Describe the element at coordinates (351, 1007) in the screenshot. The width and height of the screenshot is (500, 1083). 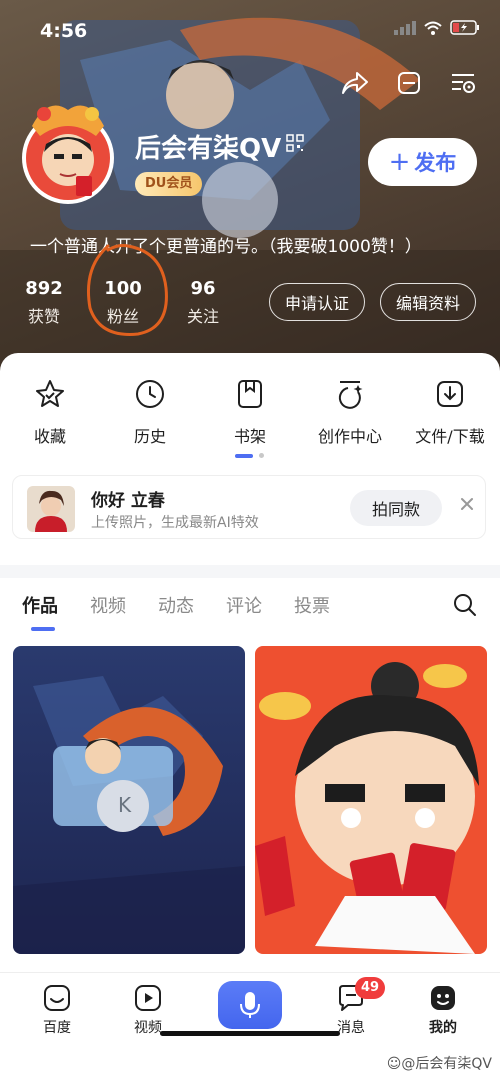
I see `nav-item-messages: 消息 49` at that location.